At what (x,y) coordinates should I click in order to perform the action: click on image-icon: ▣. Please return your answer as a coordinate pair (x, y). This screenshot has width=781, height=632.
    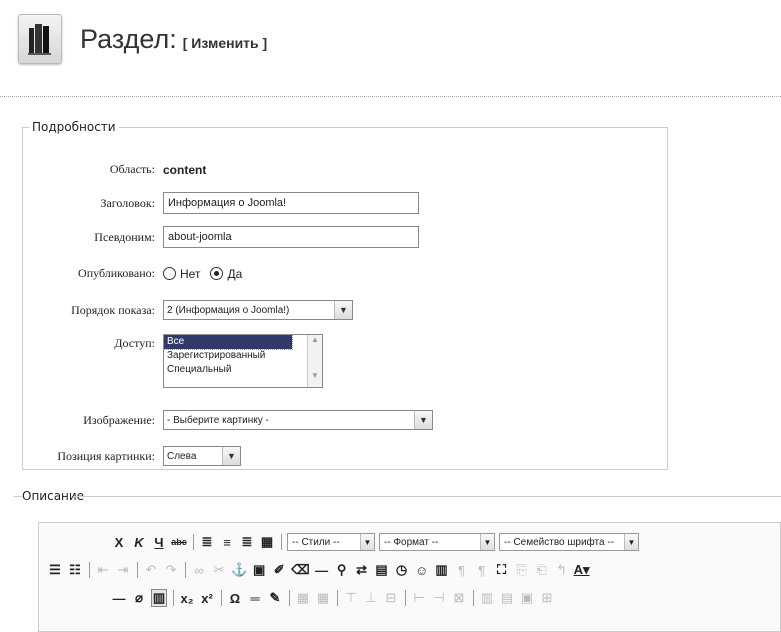
    Looking at the image, I should click on (259, 570).